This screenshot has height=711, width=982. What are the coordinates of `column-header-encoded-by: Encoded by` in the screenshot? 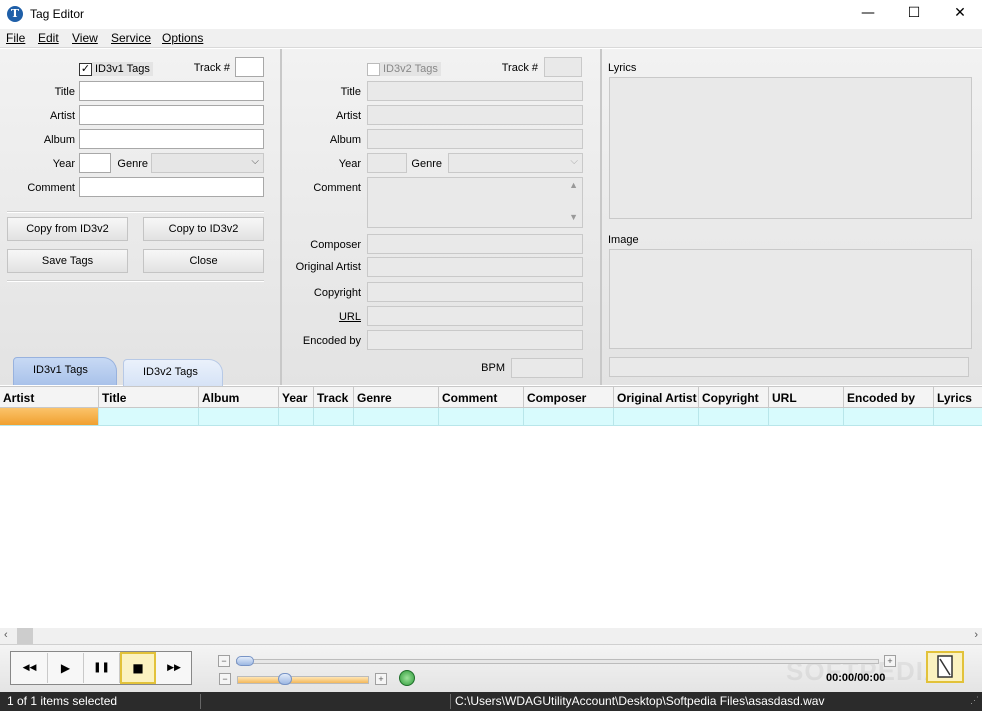 It's located at (889, 397).